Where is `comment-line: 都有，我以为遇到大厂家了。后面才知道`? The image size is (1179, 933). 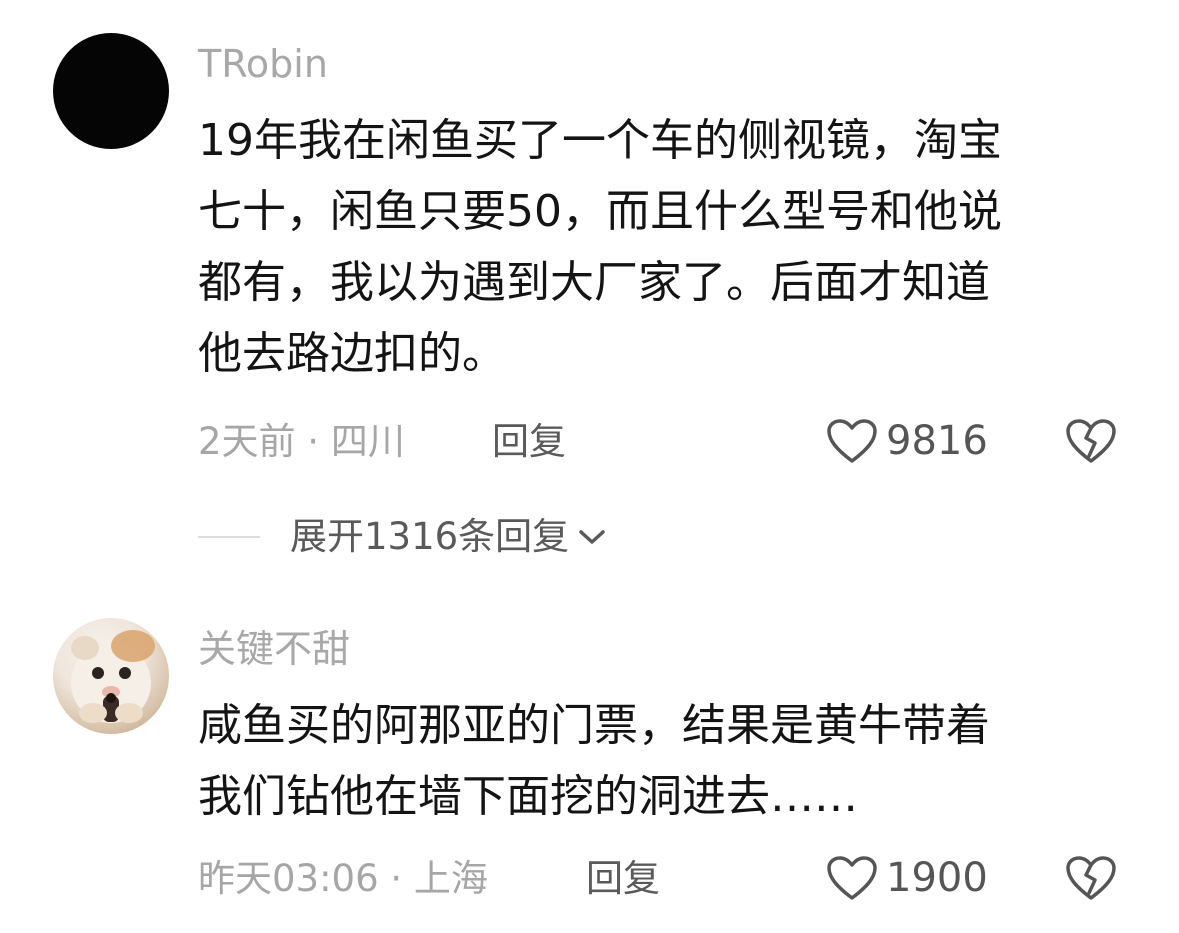 comment-line: 都有，我以为遇到大厂家了。后面才知道 is located at coordinates (594, 282).